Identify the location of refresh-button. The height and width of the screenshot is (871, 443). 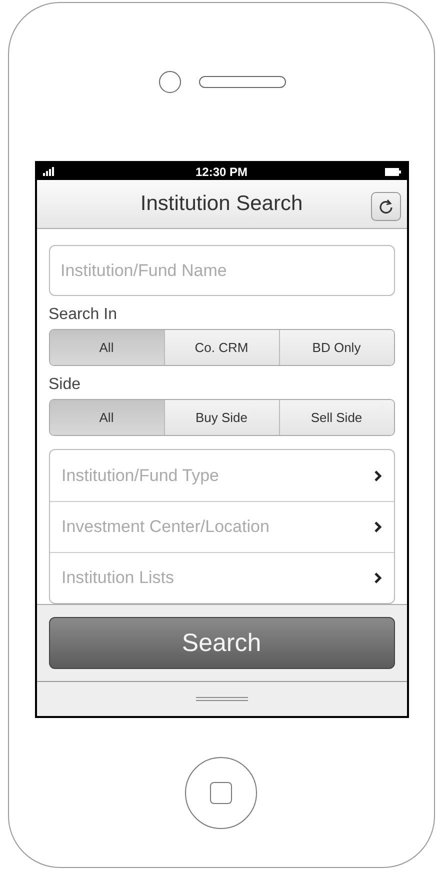
(385, 206).